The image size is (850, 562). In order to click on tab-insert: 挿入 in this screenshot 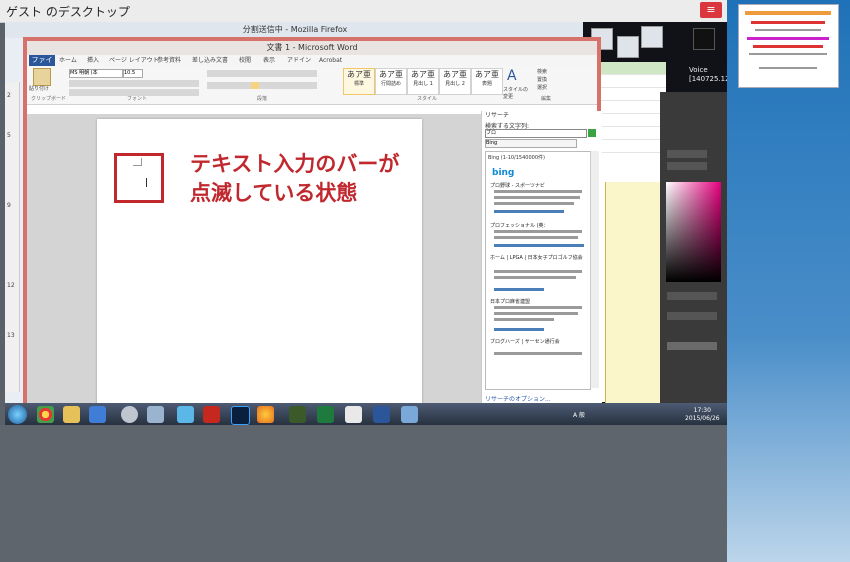, I will do `click(93, 60)`.